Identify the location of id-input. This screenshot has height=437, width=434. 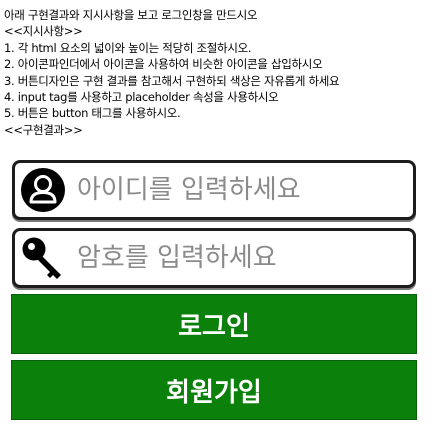
(237, 190).